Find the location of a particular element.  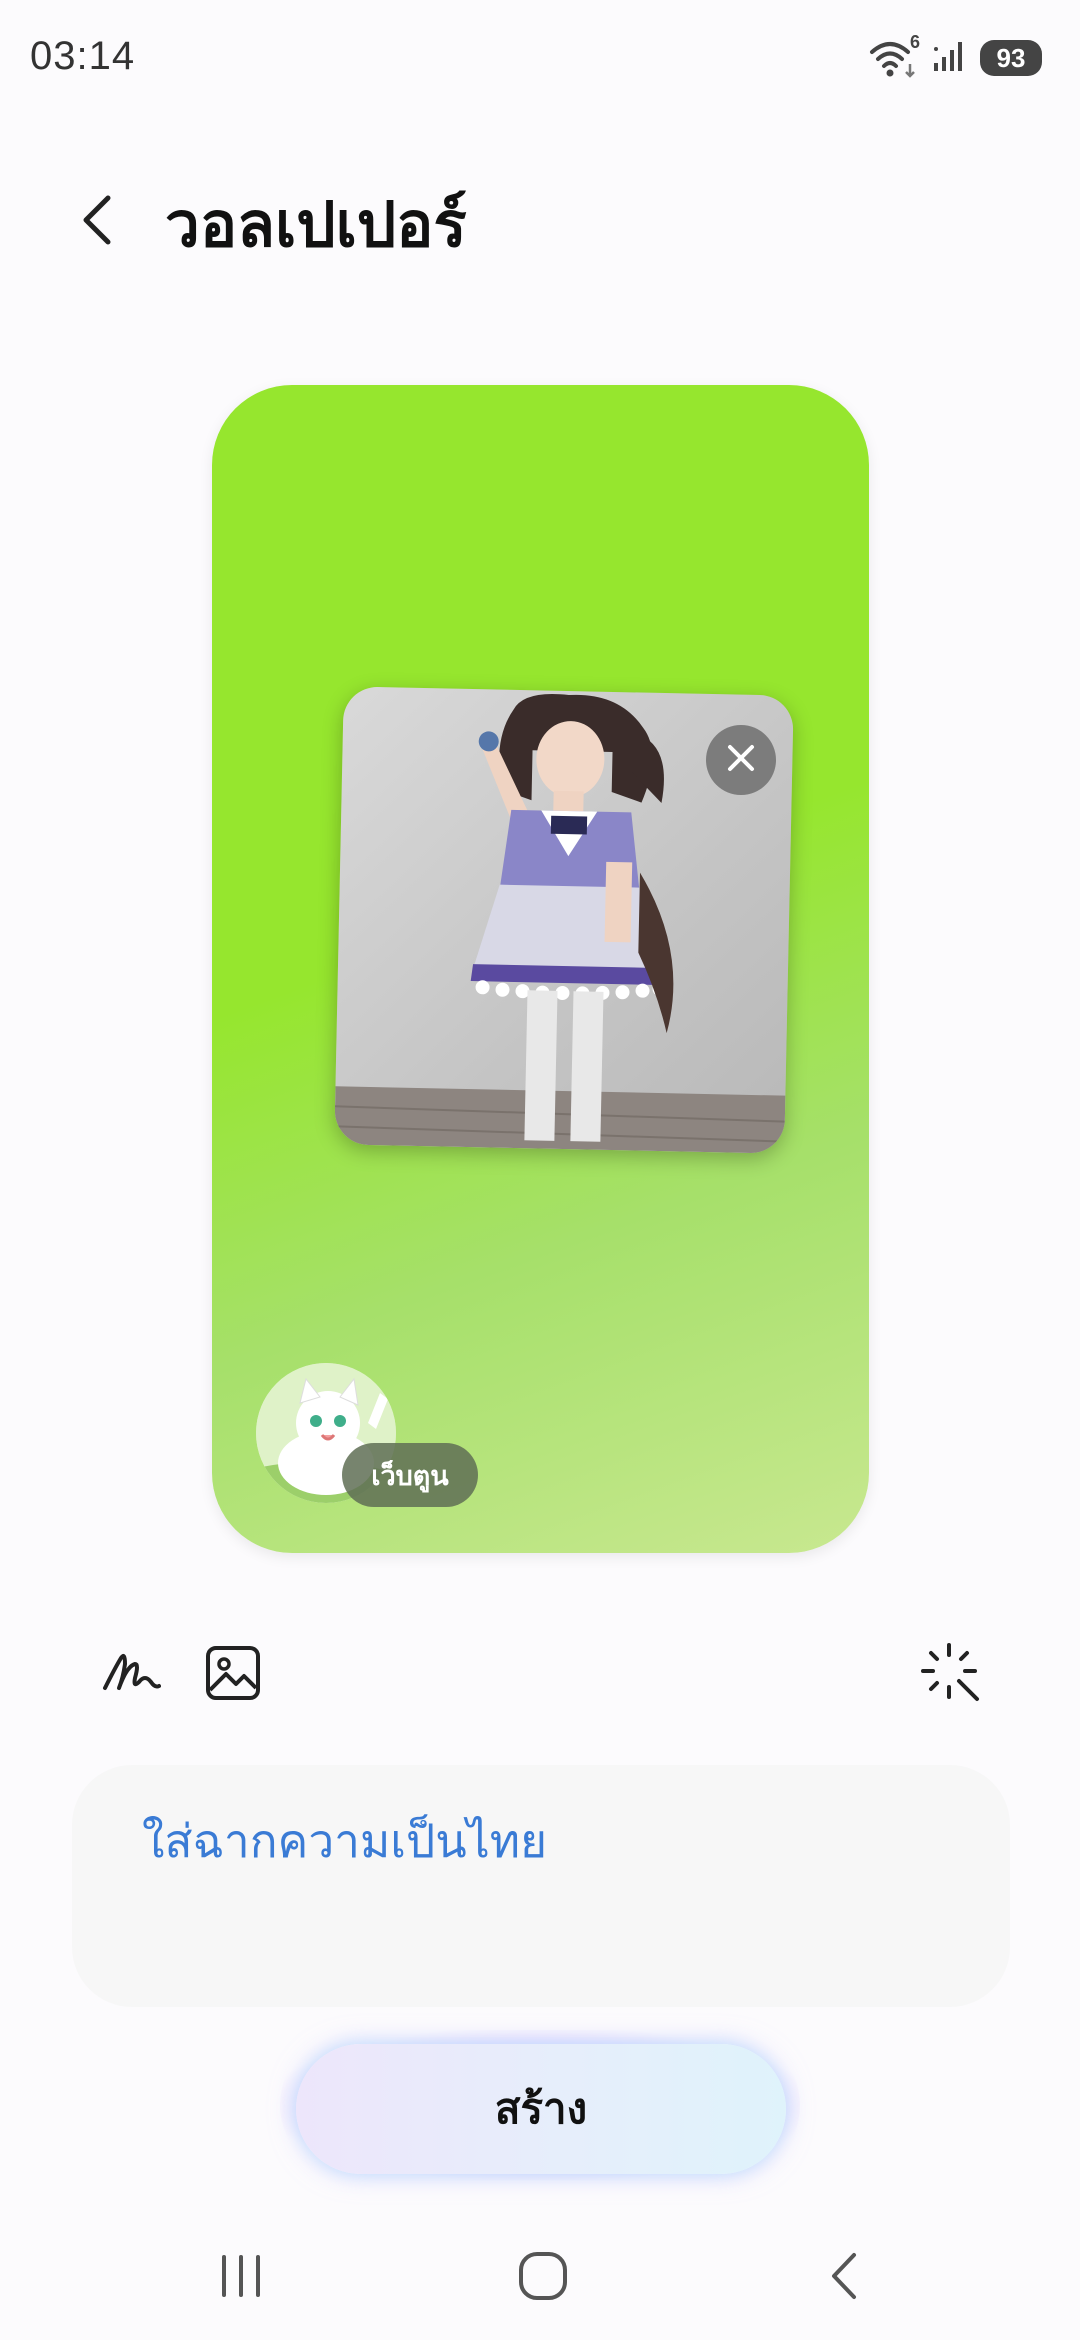

handwriting-button is located at coordinates (131, 1675).